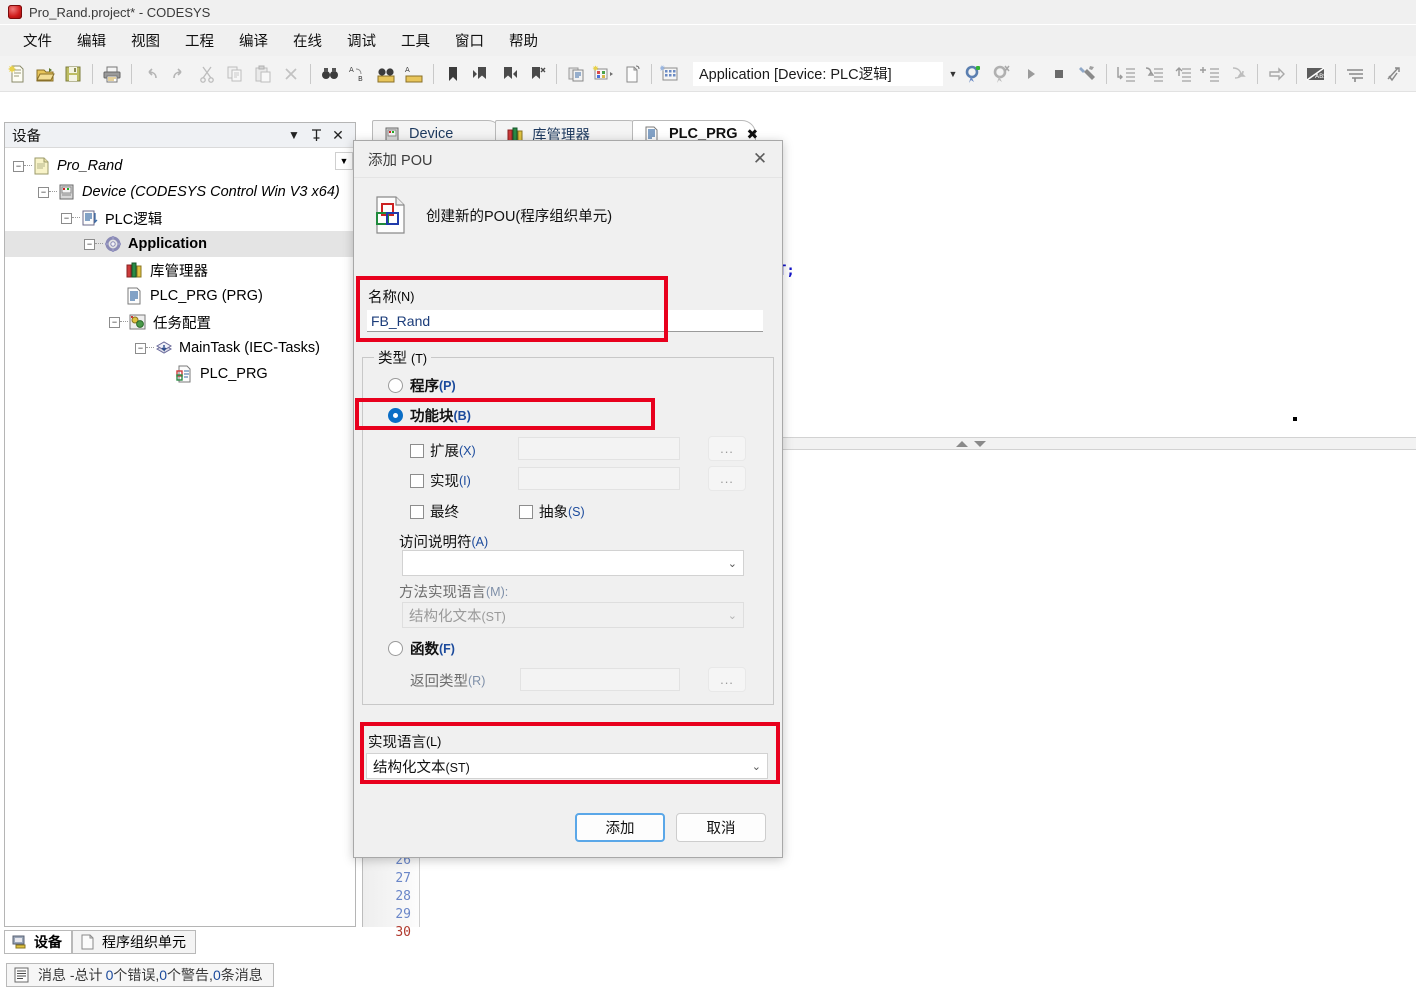  What do you see at coordinates (419, 359) in the screenshot?
I see `type-legend-key: (T)` at bounding box center [419, 359].